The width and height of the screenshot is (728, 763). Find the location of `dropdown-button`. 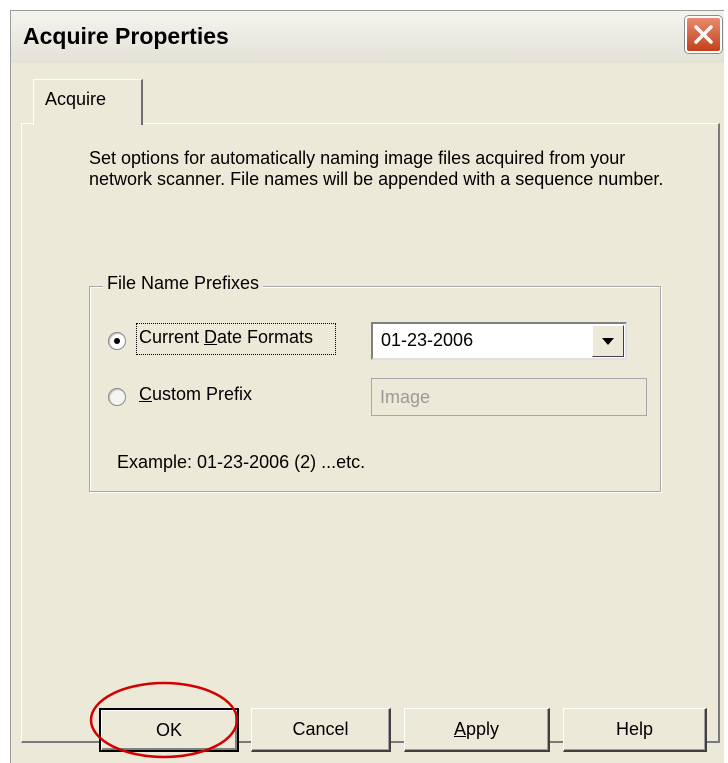

dropdown-button is located at coordinates (608, 341).